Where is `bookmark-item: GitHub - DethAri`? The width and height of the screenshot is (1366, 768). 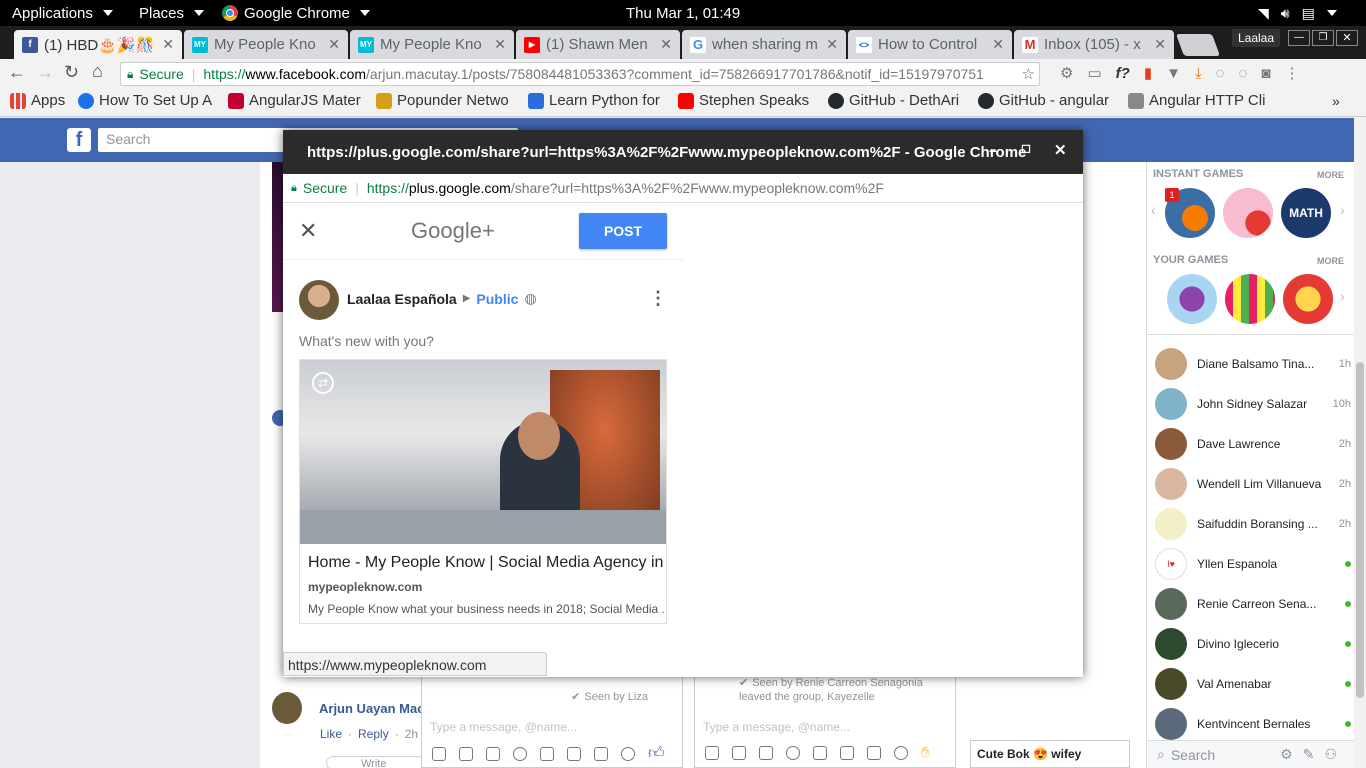
bookmark-item: GitHub - DethAri is located at coordinates (893, 100).